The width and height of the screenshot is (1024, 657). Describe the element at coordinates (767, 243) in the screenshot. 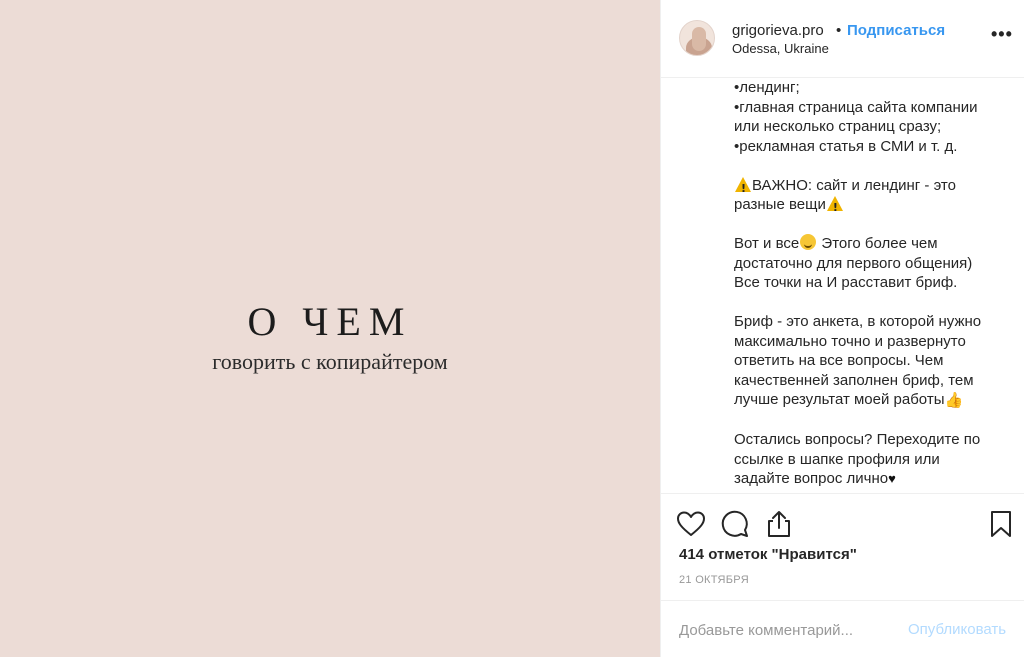

I see `caption-line: Вот и все` at that location.